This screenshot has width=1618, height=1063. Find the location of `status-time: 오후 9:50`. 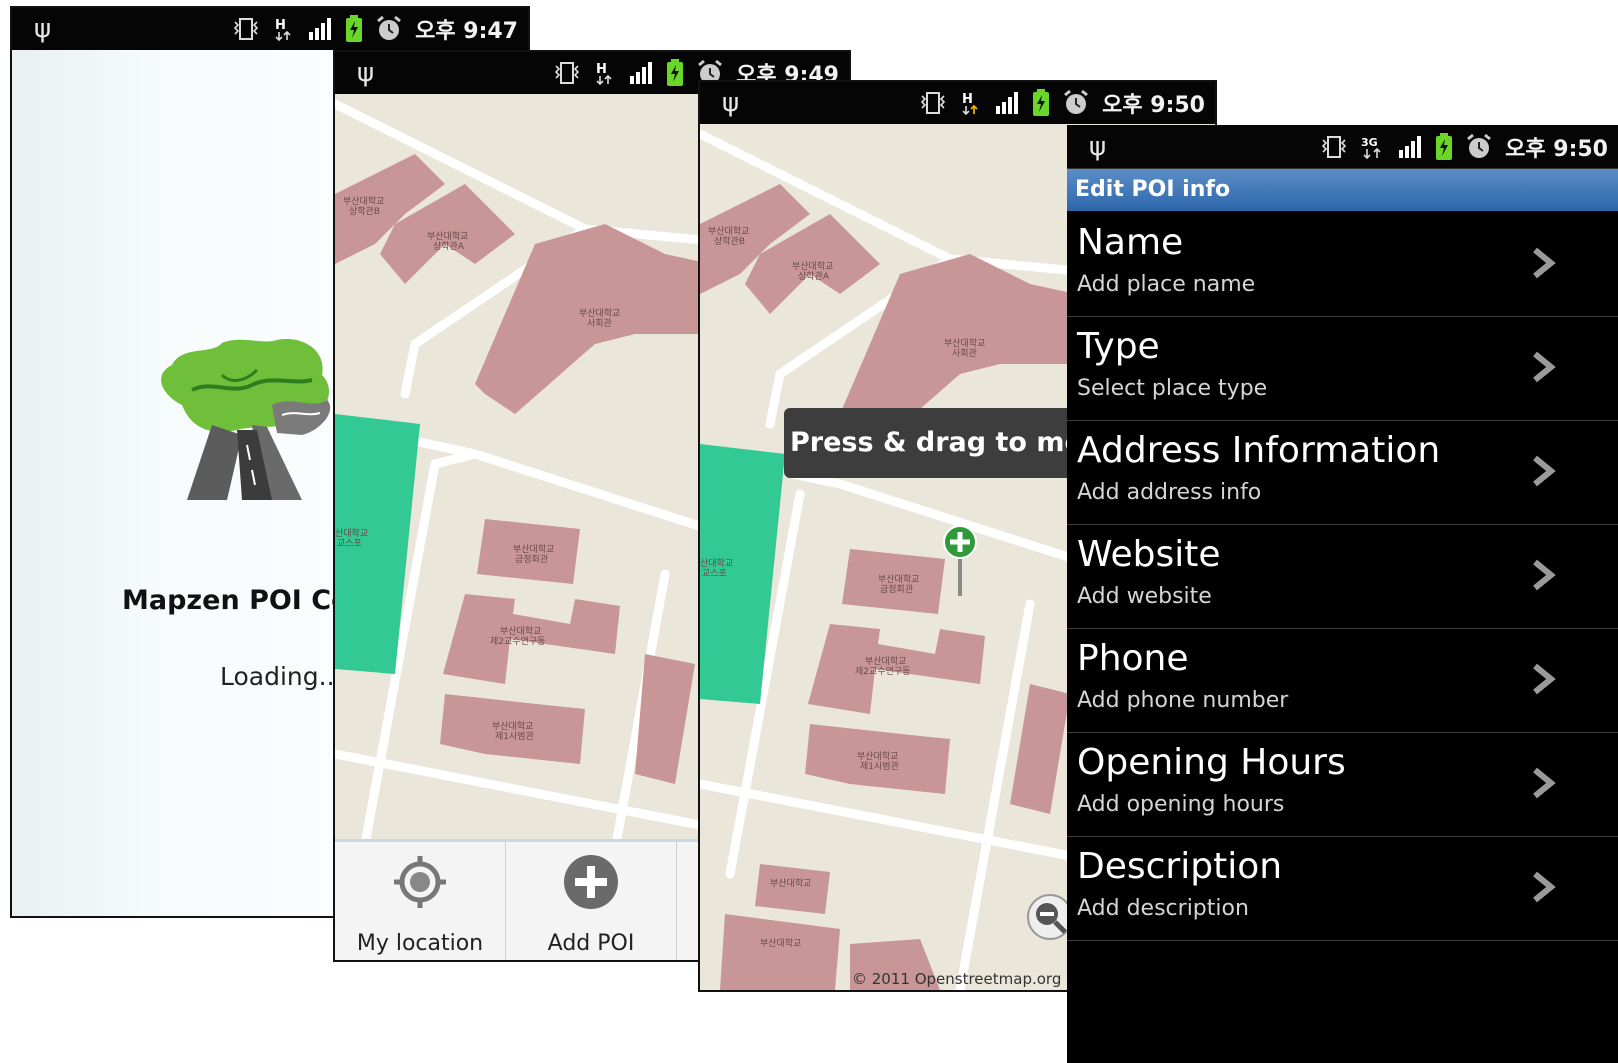

status-time: 오후 9:50 is located at coordinates (1556, 149).